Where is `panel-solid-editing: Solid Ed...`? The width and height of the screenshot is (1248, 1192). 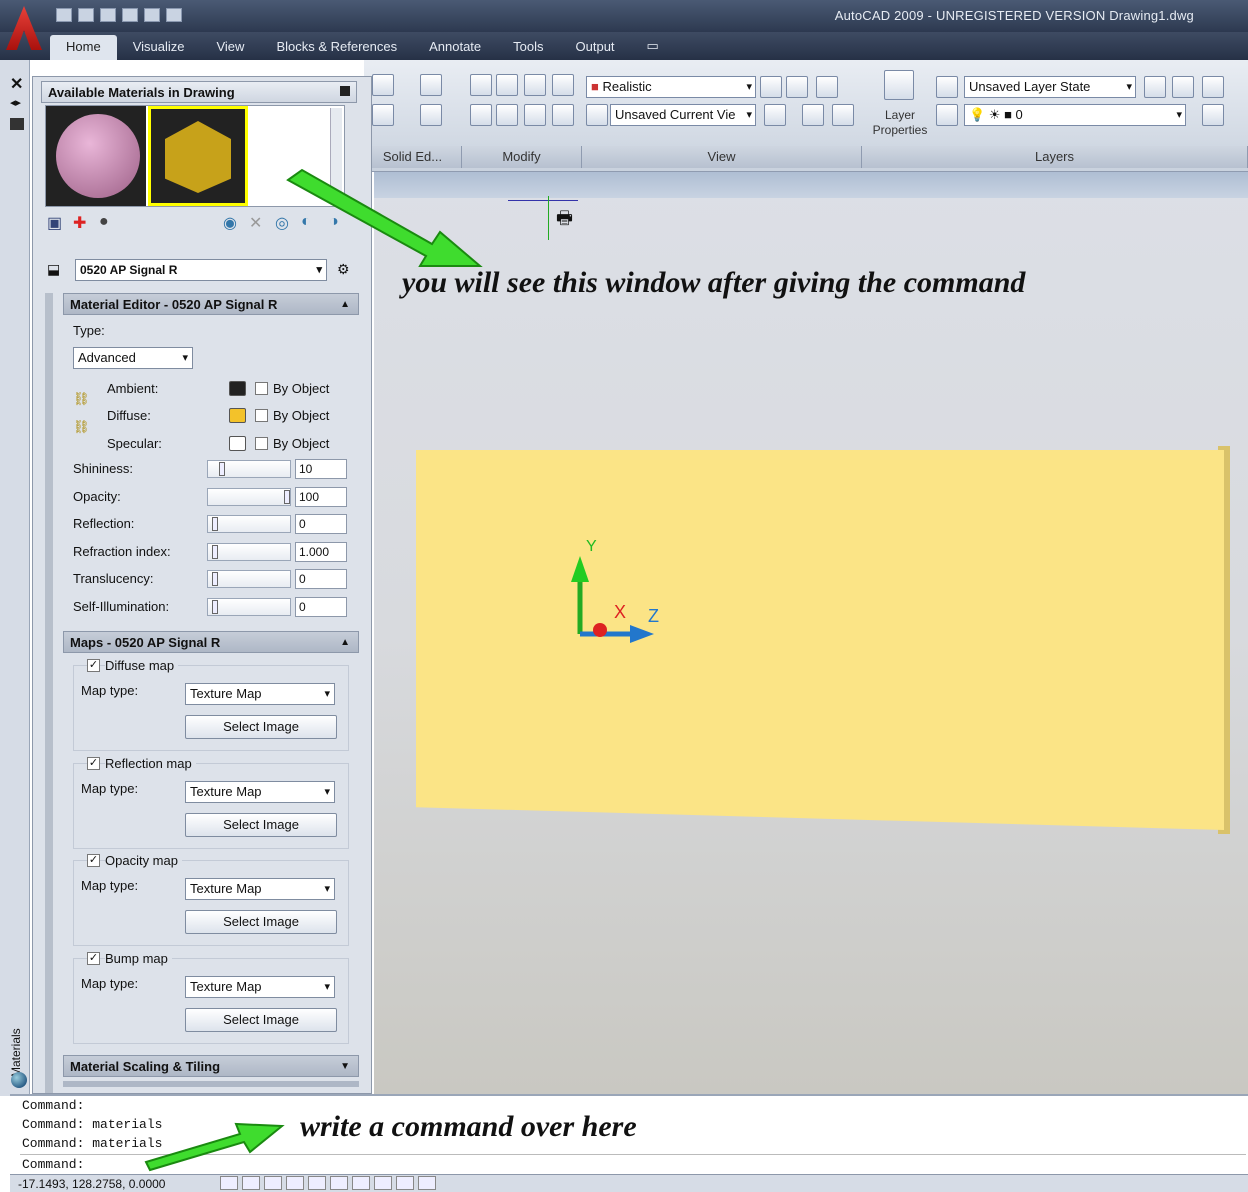 panel-solid-editing: Solid Ed... is located at coordinates (413, 157).